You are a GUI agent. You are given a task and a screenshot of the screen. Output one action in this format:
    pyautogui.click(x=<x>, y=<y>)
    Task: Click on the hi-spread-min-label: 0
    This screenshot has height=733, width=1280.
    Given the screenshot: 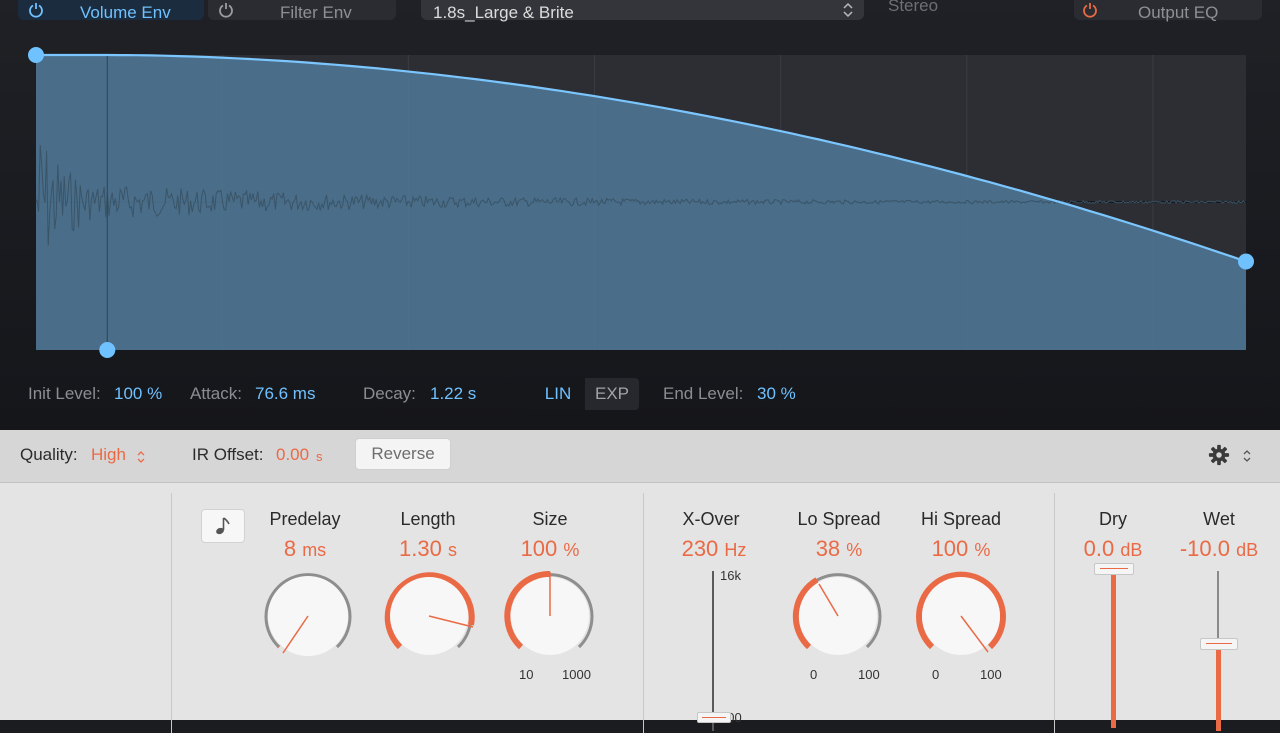 What is the action you would take?
    pyautogui.click(x=936, y=674)
    